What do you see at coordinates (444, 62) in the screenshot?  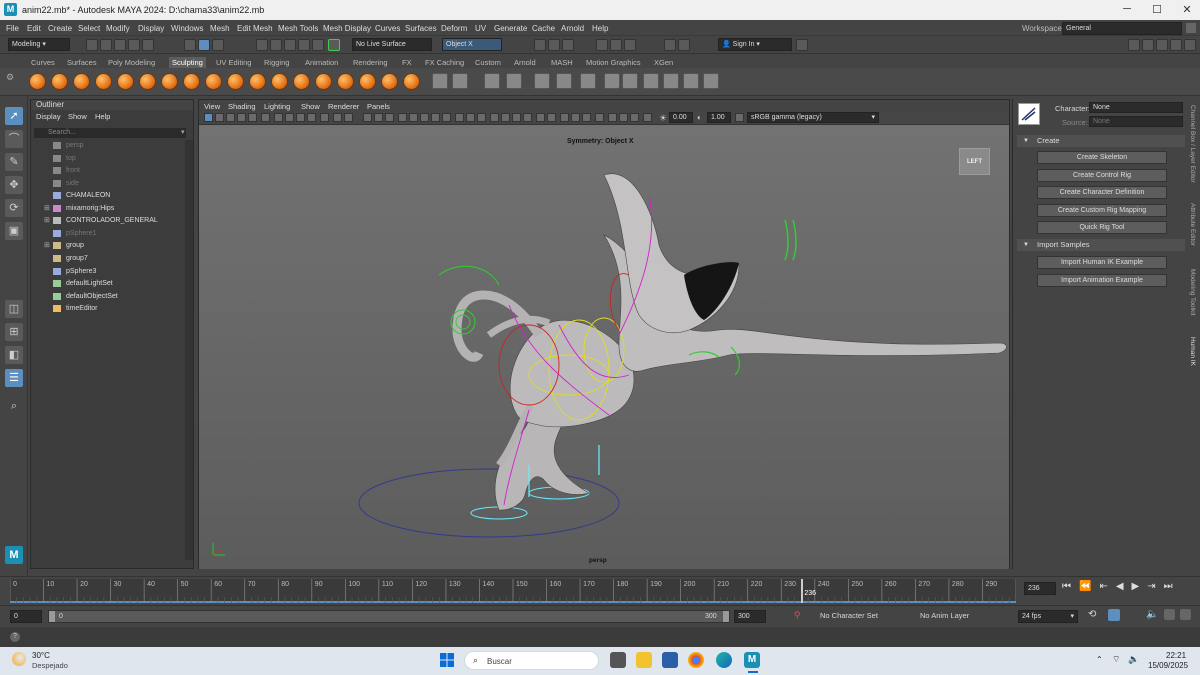 I see `shelf-tab-fx-caching: FX Caching` at bounding box center [444, 62].